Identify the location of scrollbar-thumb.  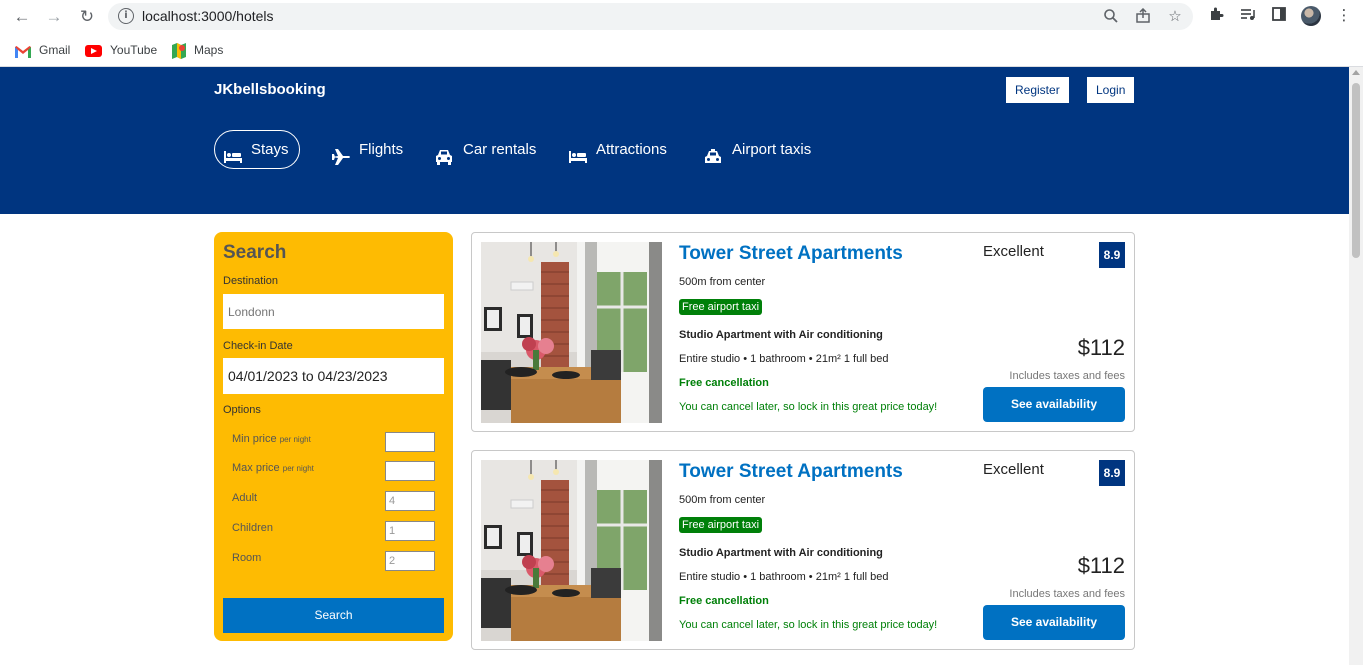
(1356, 170).